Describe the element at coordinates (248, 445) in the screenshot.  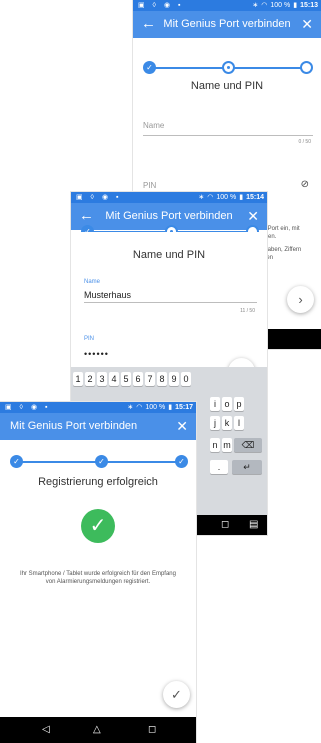
I see `backspace-key: ⌫` at that location.